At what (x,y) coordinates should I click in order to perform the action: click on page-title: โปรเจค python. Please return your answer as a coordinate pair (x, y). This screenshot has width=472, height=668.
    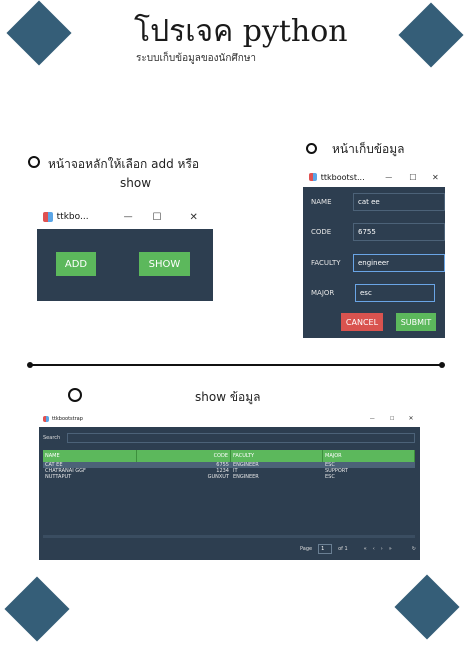
    Looking at the image, I should click on (241, 31).